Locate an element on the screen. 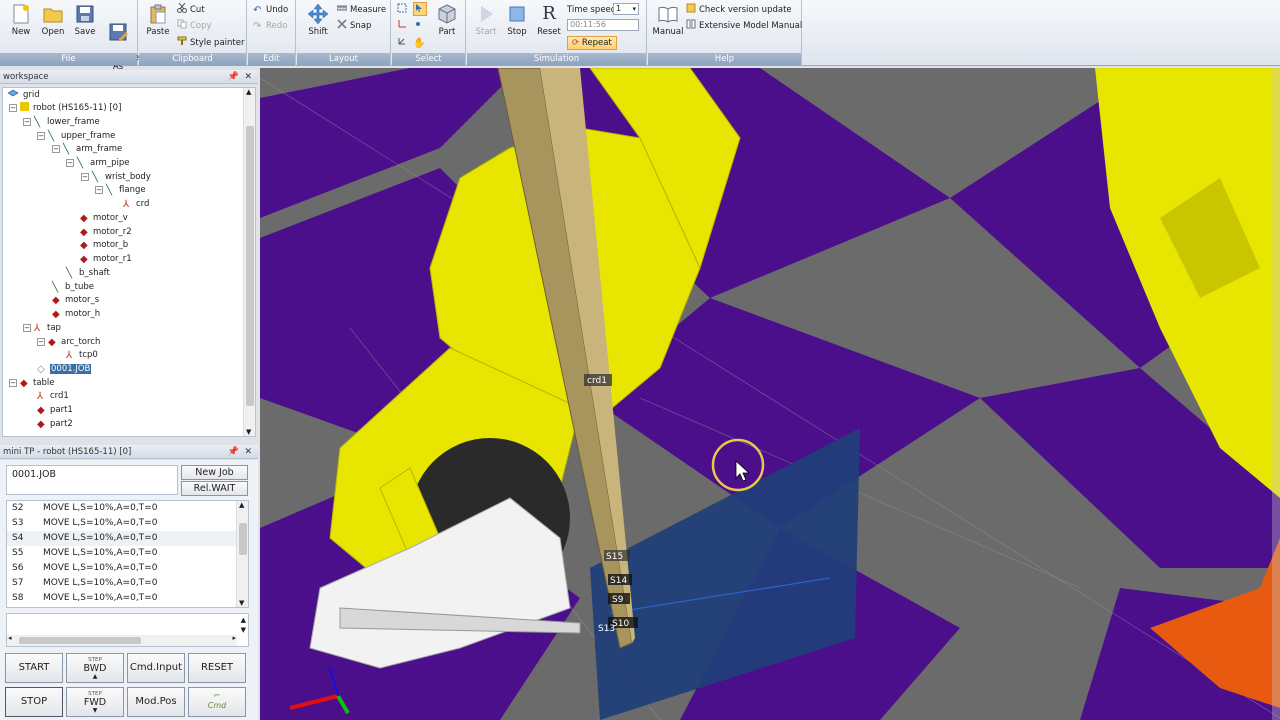  tree-item-arc-torch: − ◆ arc_torch is located at coordinates (68, 342).